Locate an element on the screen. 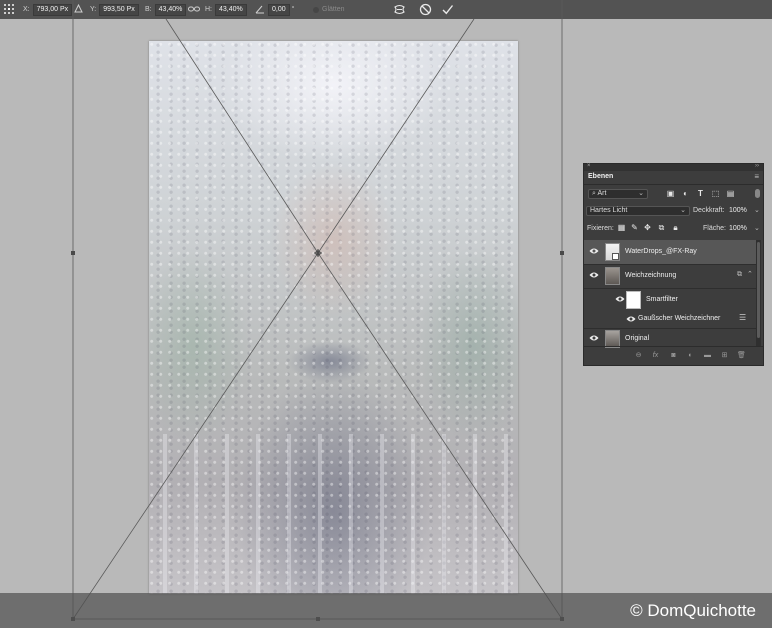 This screenshot has height=628, width=772. smooth-radio is located at coordinates (316, 9).